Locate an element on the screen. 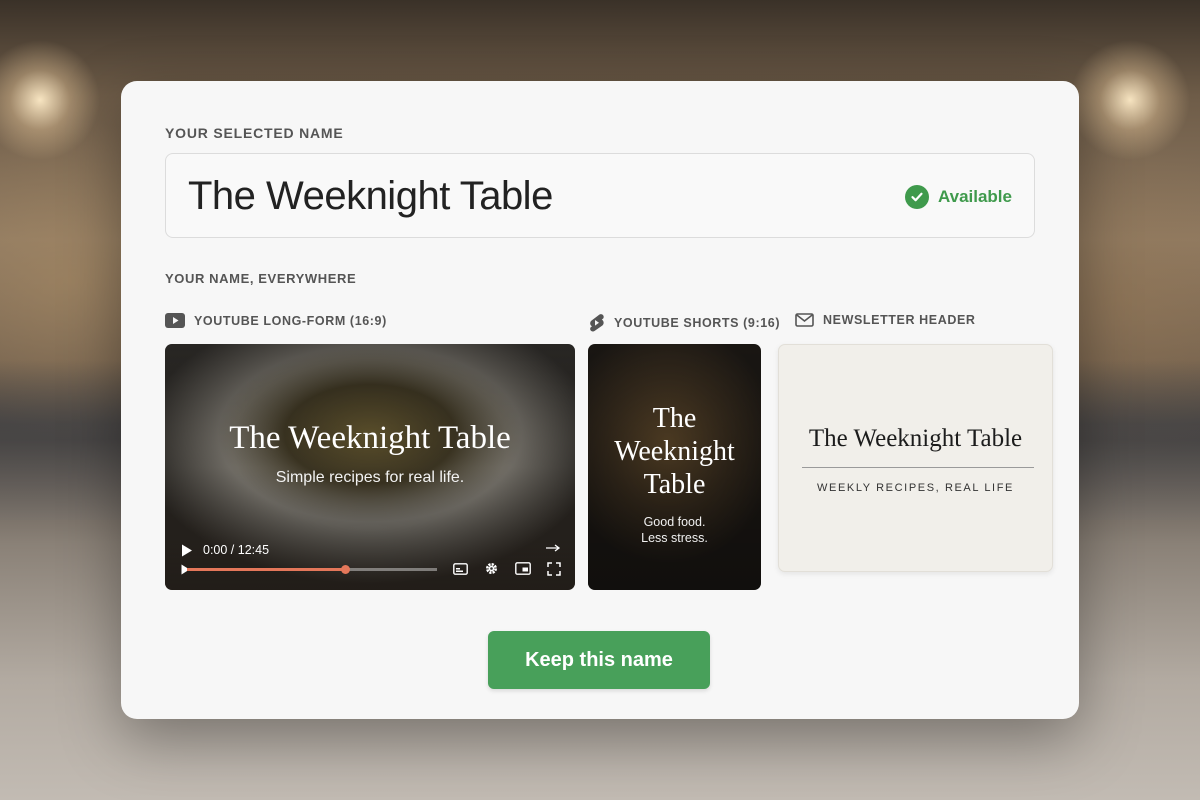 Image resolution: width=1200 pixels, height=800 pixels. selected-name-field: The Weeknight Table Available is located at coordinates (600, 195).